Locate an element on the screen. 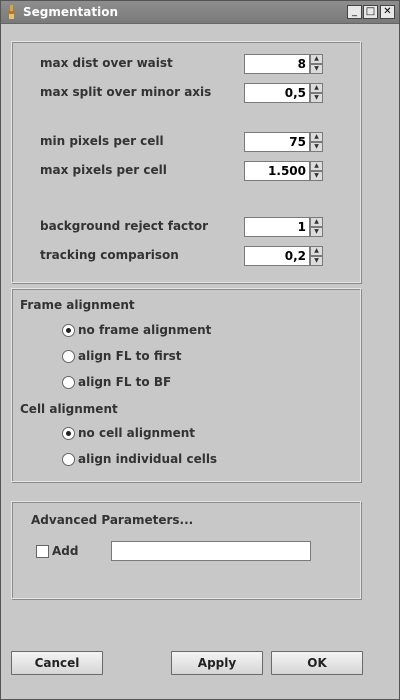  max-dist-over-waist-input is located at coordinates (277, 64).